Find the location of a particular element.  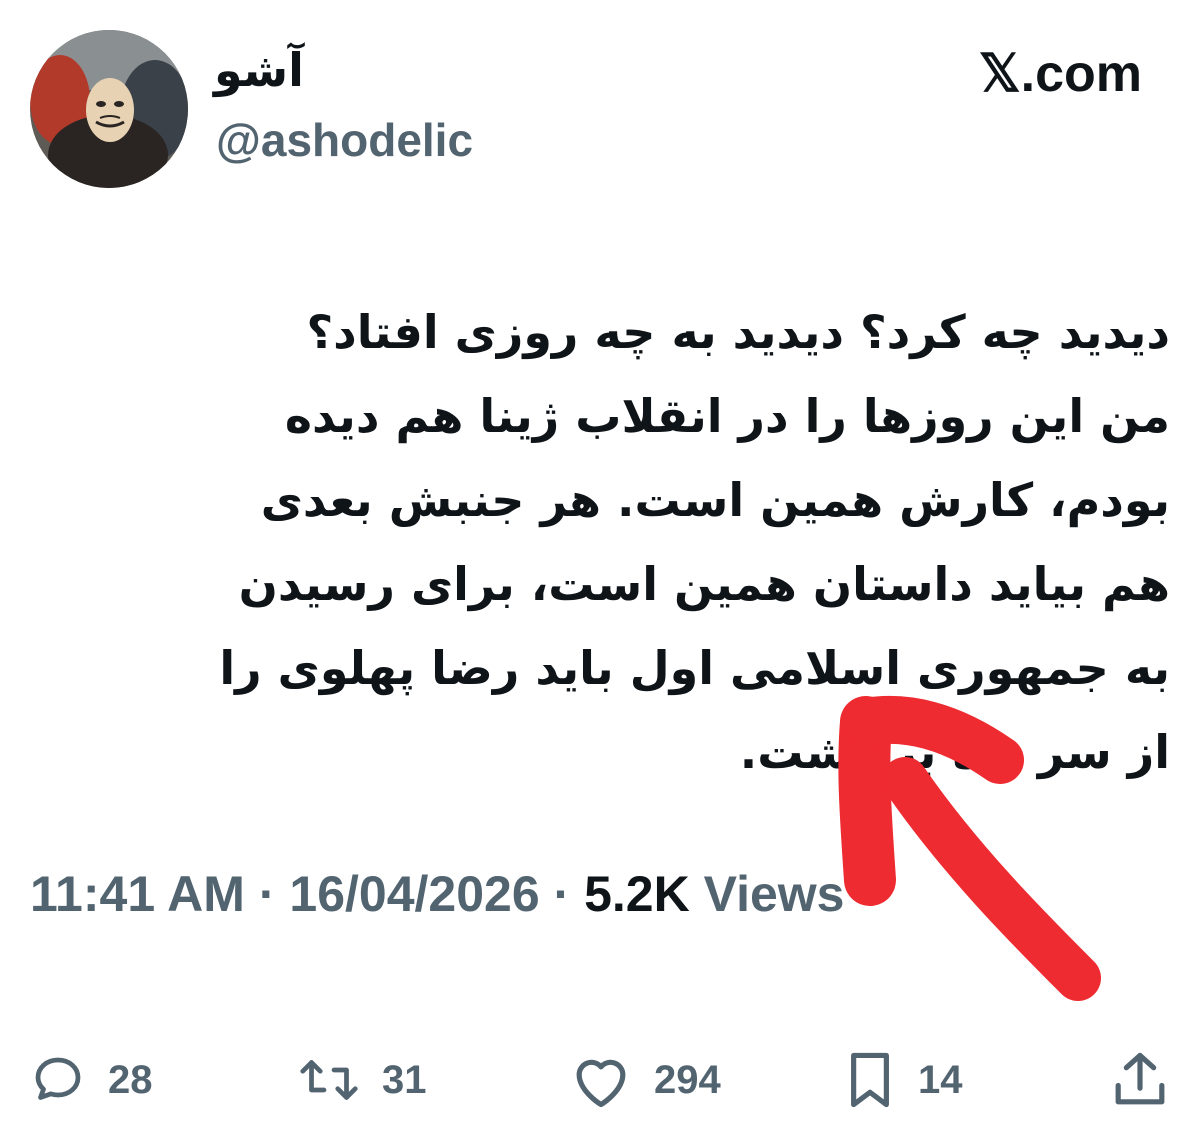

bookmark-count: 14 is located at coordinates (940, 1079).